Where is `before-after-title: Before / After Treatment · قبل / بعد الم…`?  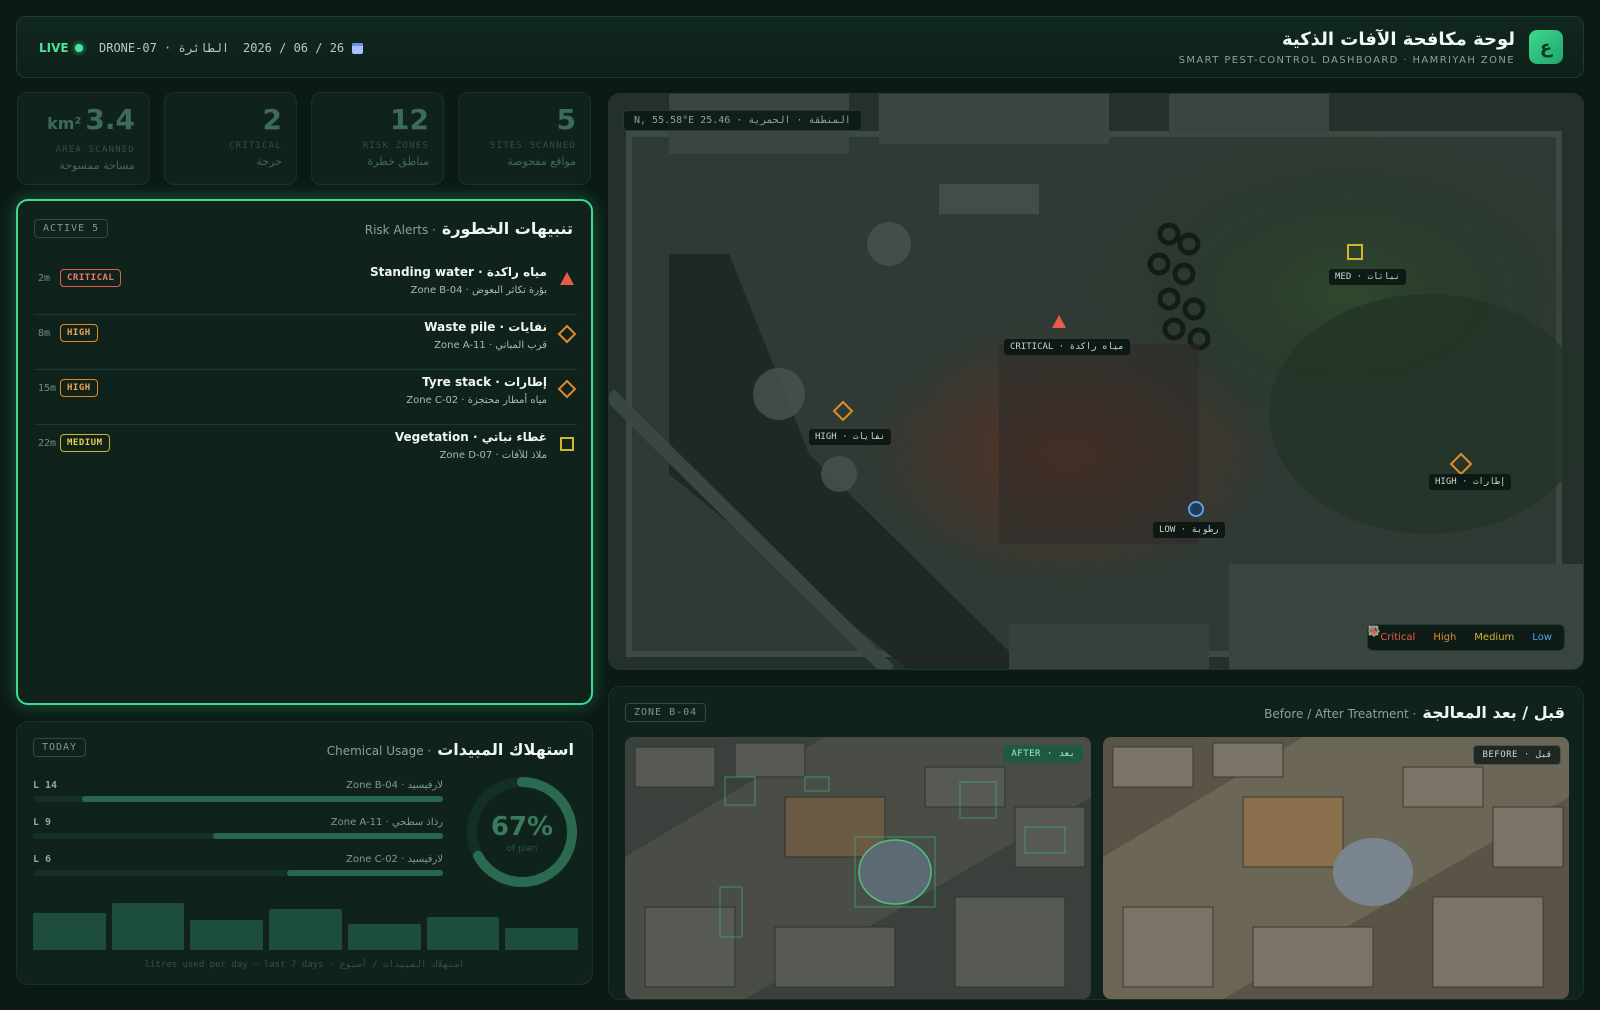
before-after-title: Before / After Treatment · قبل / بعد الم… is located at coordinates (1414, 712).